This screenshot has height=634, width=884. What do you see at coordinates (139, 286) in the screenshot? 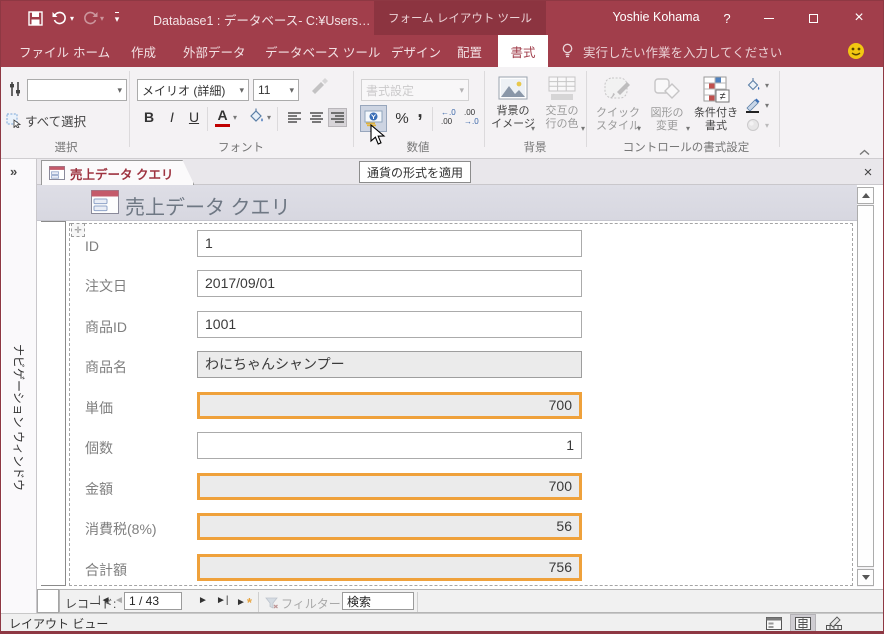
I see `field-label-order-date: 注文日` at bounding box center [139, 286].